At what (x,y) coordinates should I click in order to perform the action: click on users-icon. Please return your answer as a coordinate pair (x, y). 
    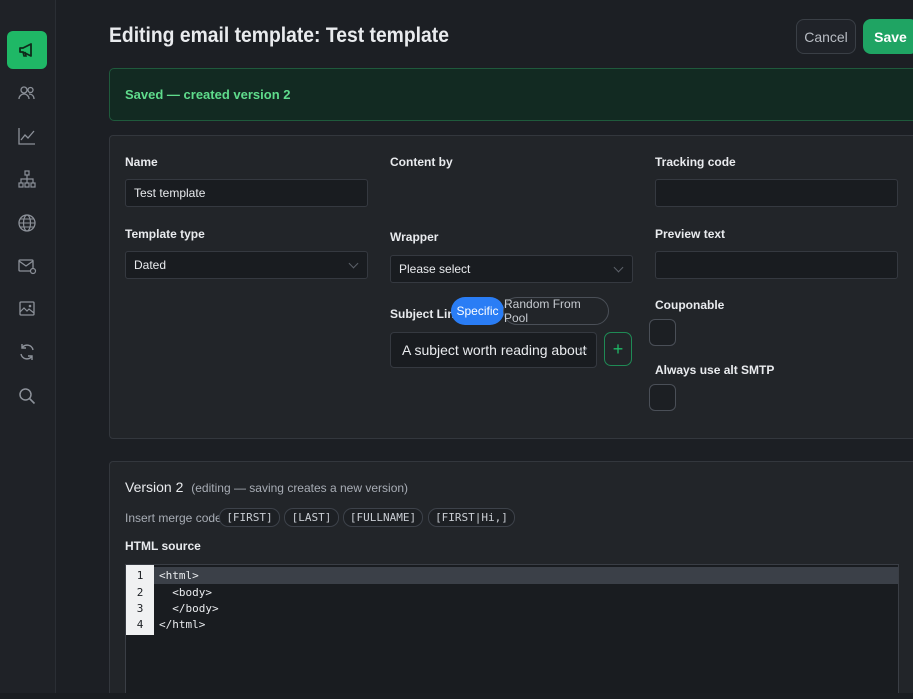
    Looking at the image, I should click on (26, 93).